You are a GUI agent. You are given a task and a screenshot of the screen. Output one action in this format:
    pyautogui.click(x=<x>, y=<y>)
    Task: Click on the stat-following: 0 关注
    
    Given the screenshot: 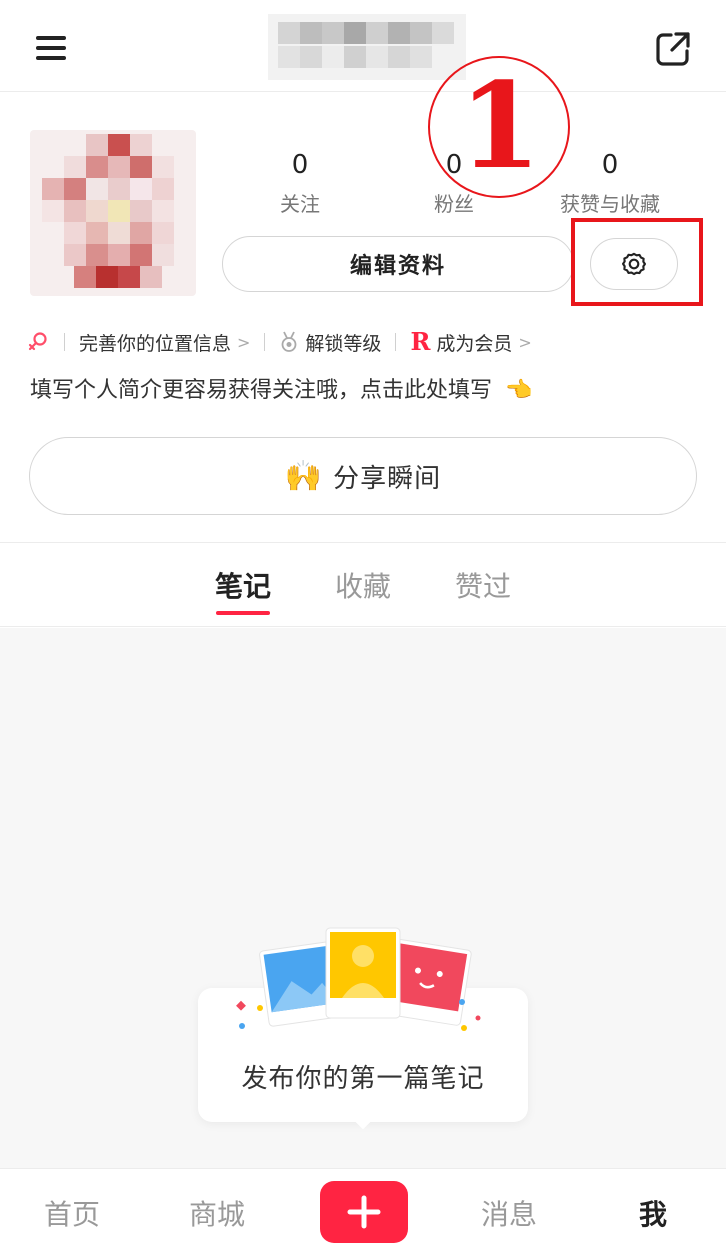 What is the action you would take?
    pyautogui.click(x=300, y=182)
    